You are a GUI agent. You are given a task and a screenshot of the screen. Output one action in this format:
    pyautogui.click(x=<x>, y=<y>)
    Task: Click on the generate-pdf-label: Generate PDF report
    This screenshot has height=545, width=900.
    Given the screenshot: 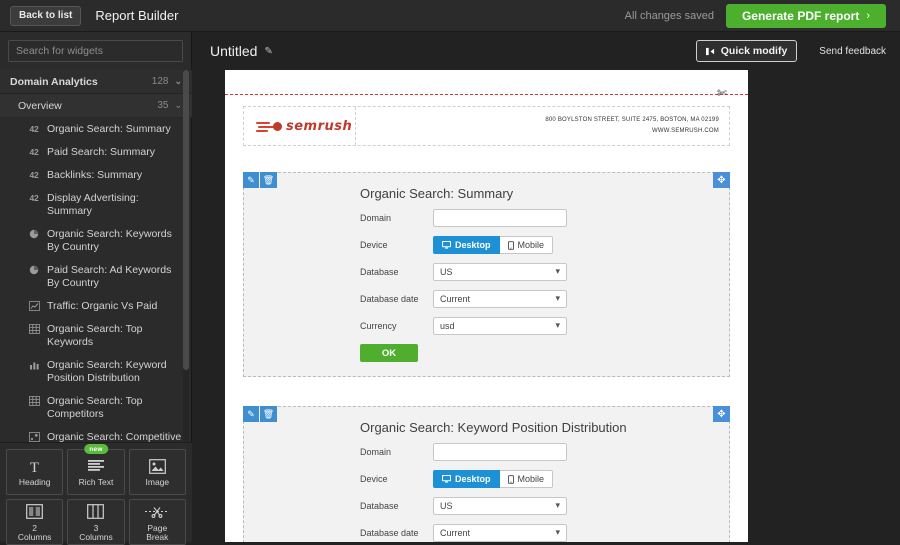 What is the action you would take?
    pyautogui.click(x=800, y=15)
    